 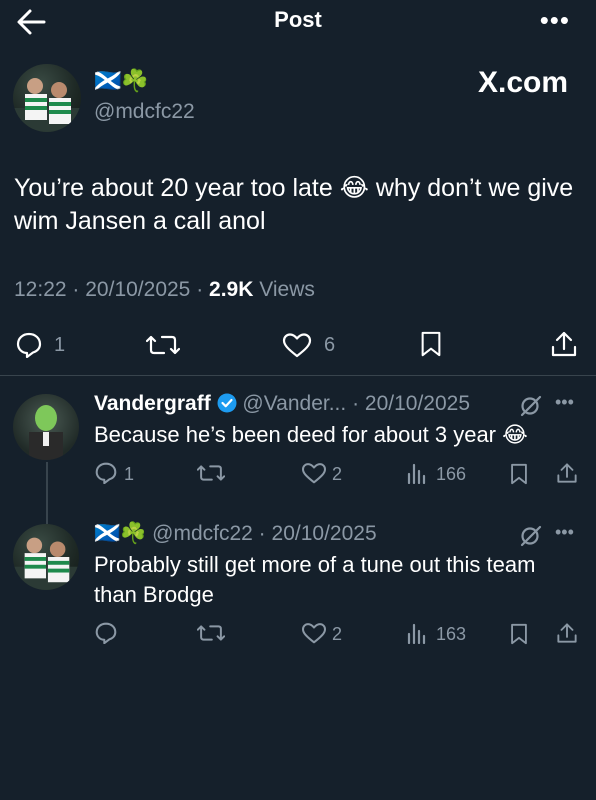 I want to click on views-count: 2.9K, so click(x=231, y=289).